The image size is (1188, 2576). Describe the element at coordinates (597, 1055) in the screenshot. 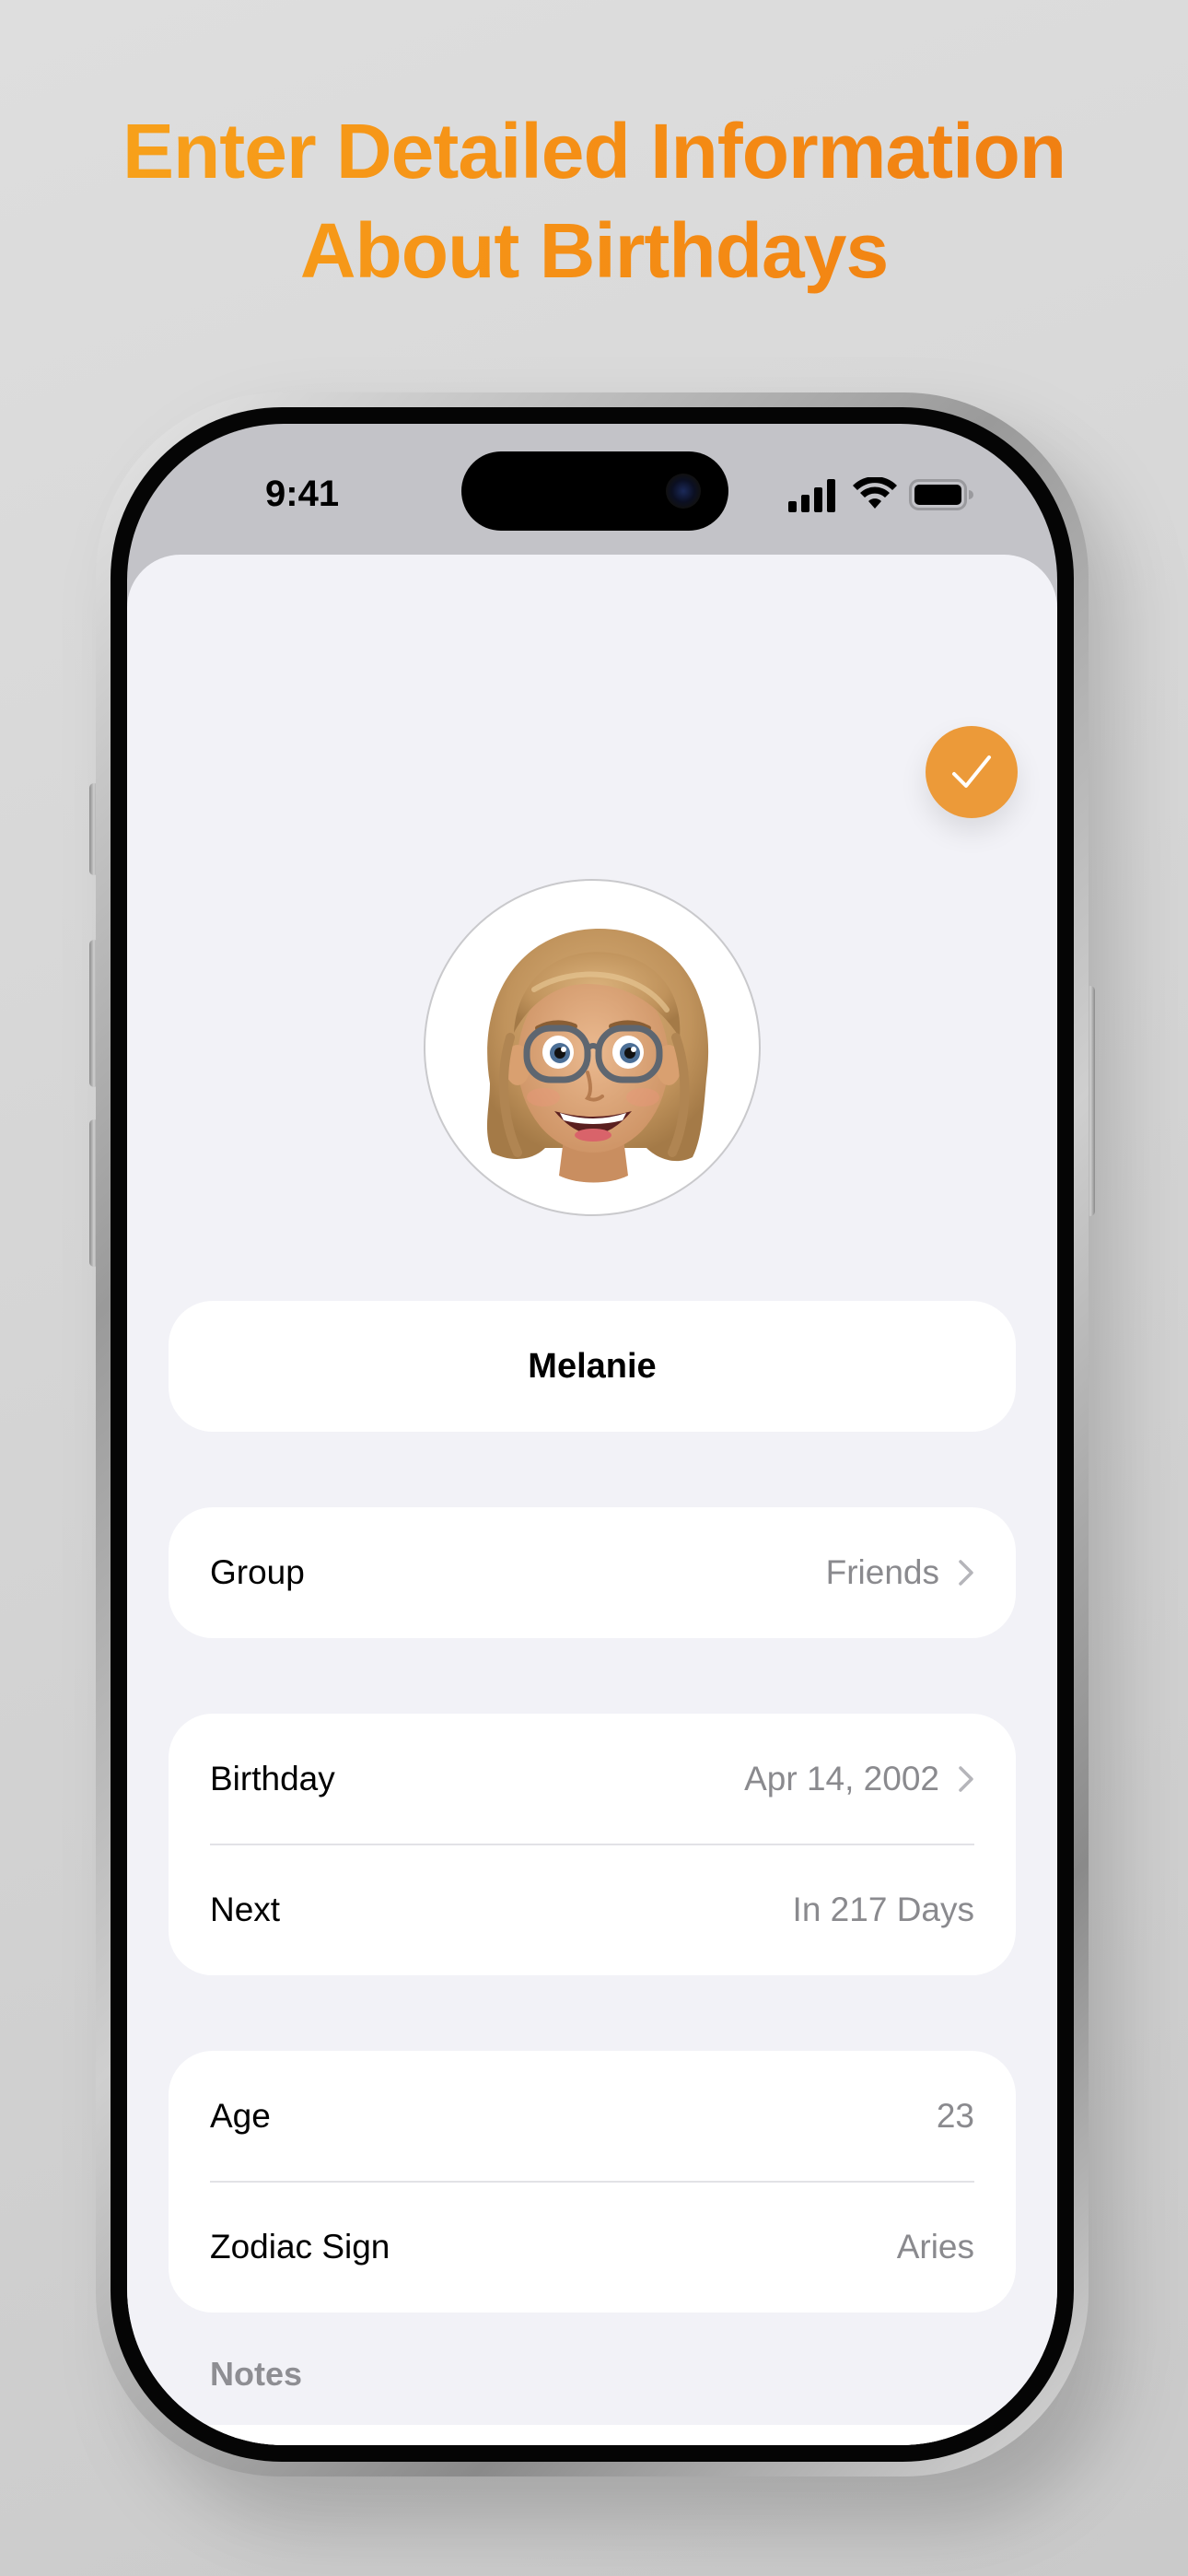

I see `memoji-avatar-icon` at that location.